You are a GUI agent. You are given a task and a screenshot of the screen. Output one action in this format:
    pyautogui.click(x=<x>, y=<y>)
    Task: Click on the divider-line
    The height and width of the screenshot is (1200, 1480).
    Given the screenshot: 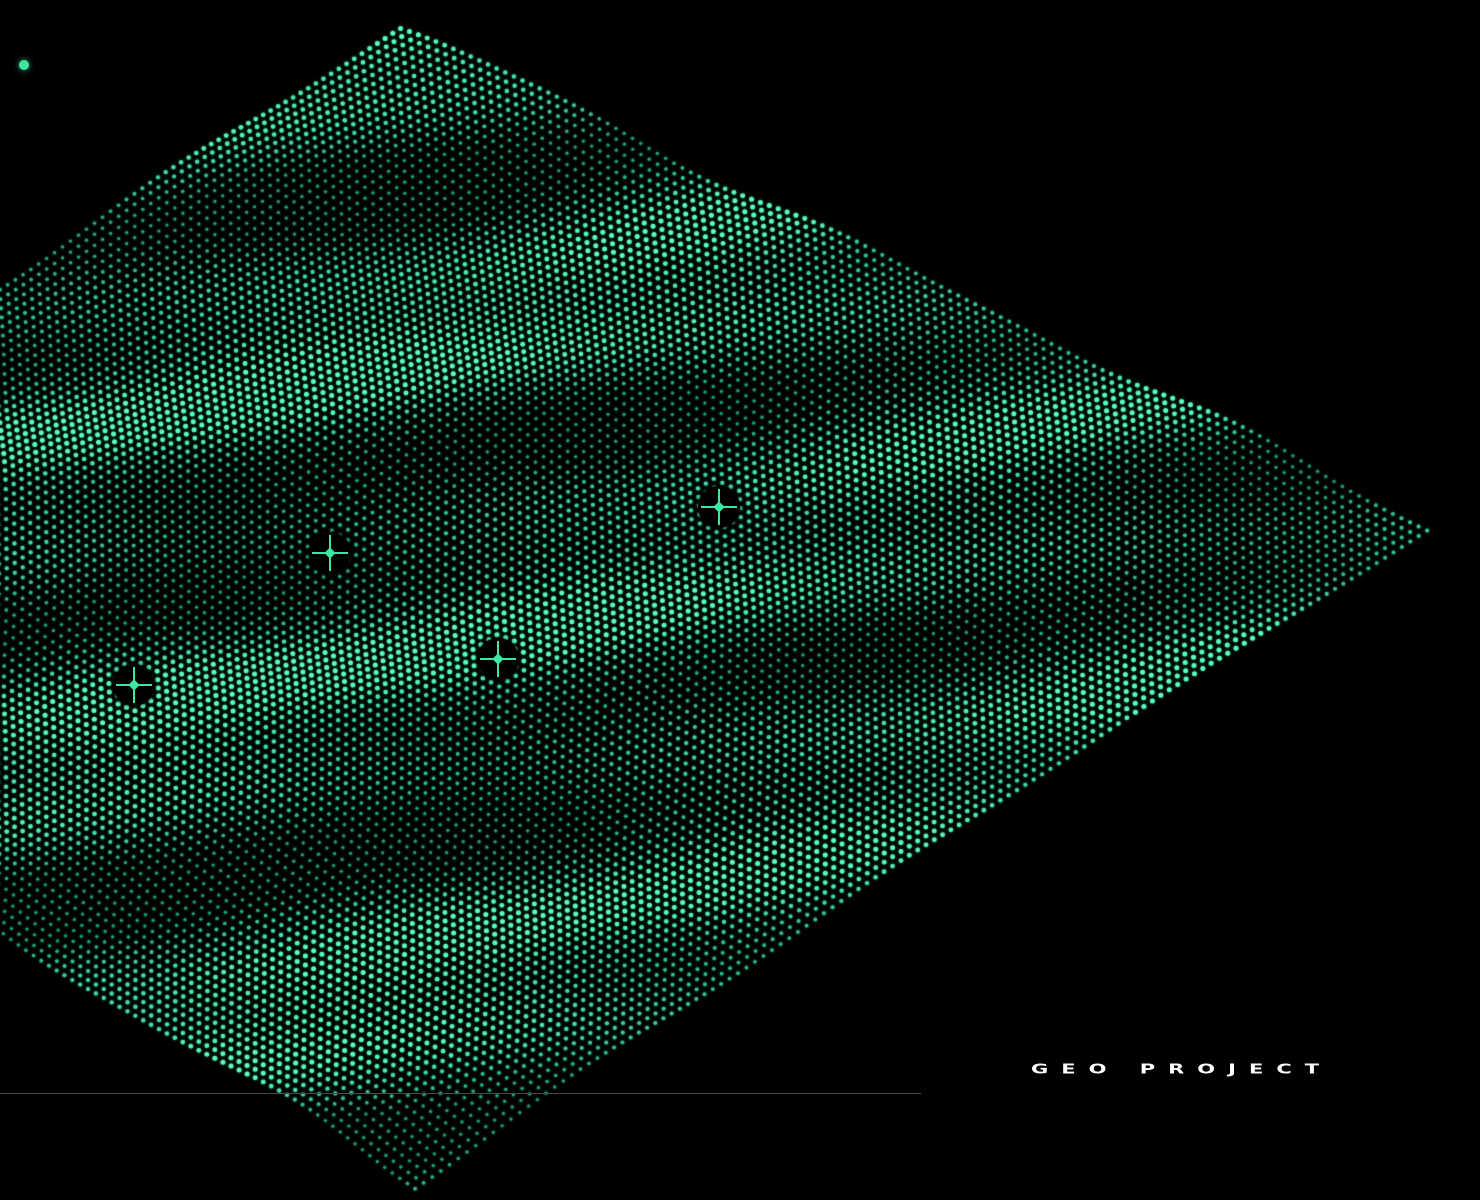 What is the action you would take?
    pyautogui.click(x=460, y=1093)
    